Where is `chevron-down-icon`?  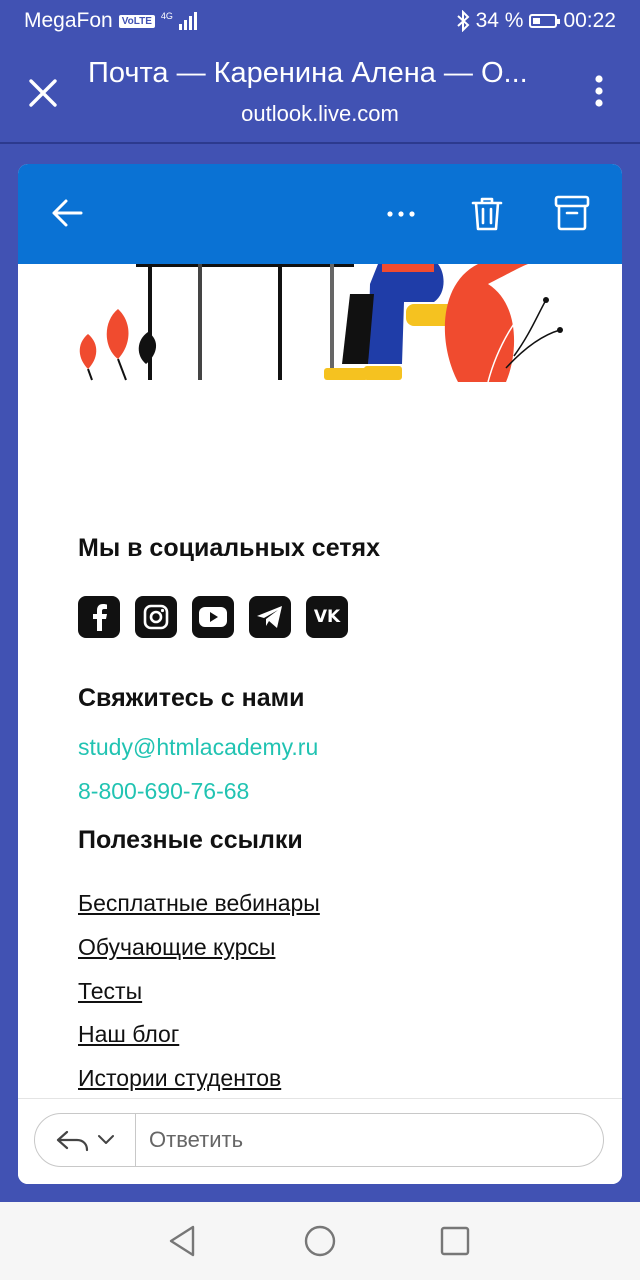
chevron-down-icon is located at coordinates (106, 1139).